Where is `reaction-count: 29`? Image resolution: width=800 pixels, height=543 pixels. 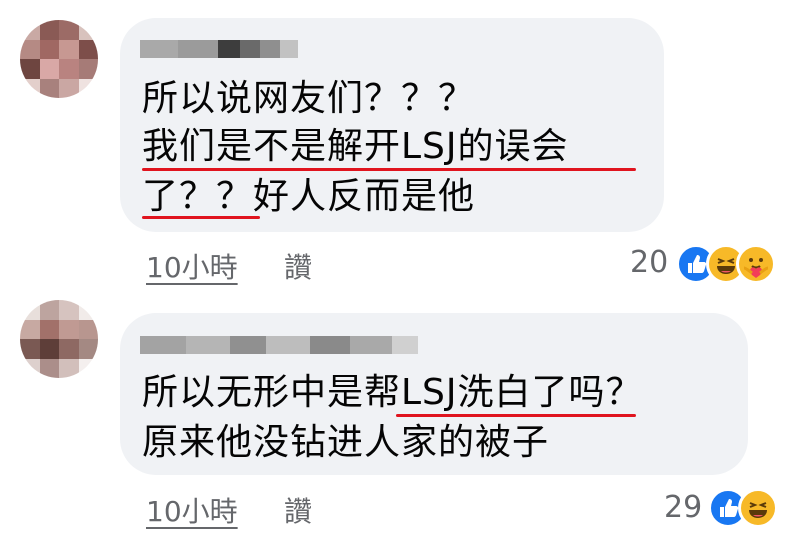
reaction-count: 29 is located at coordinates (683, 507).